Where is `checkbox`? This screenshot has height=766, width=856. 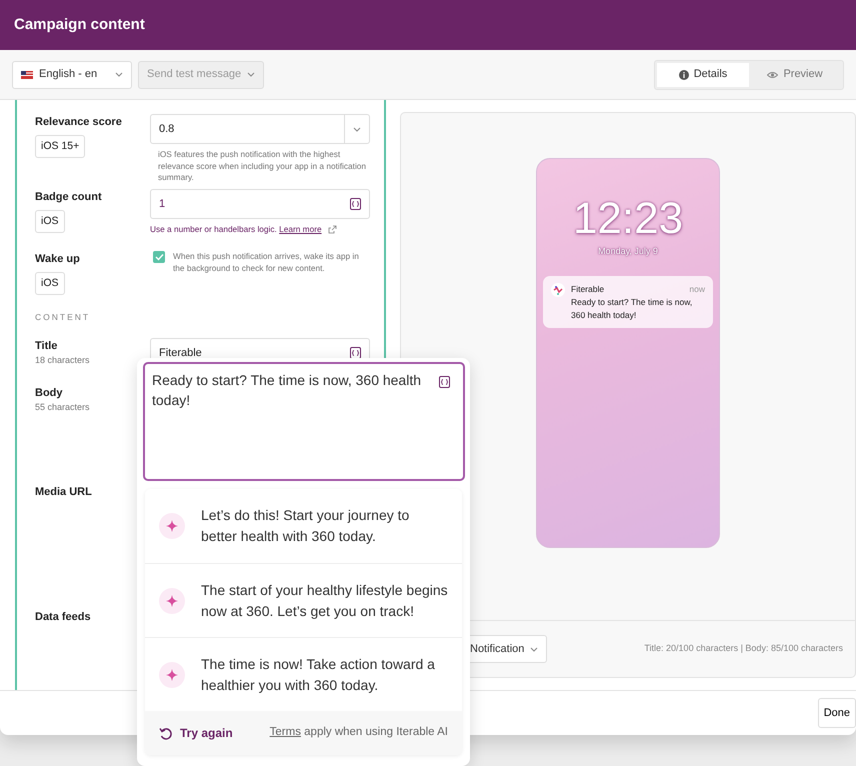
checkbox is located at coordinates (159, 257).